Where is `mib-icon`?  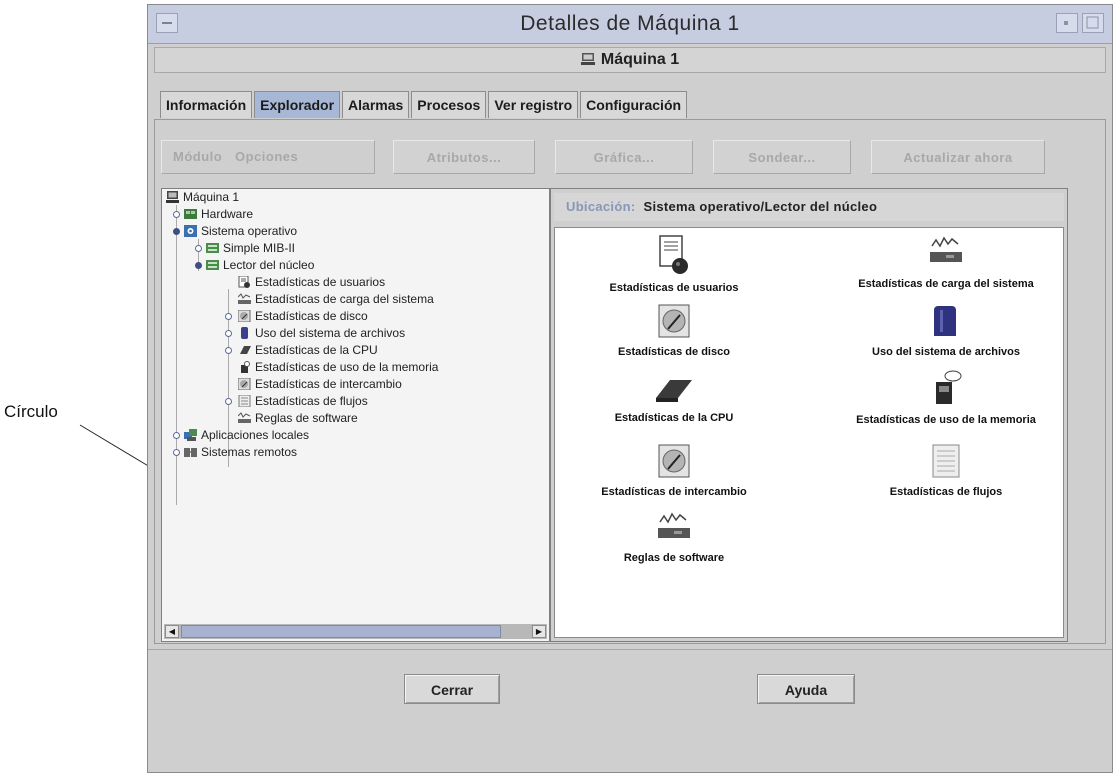 mib-icon is located at coordinates (212, 248).